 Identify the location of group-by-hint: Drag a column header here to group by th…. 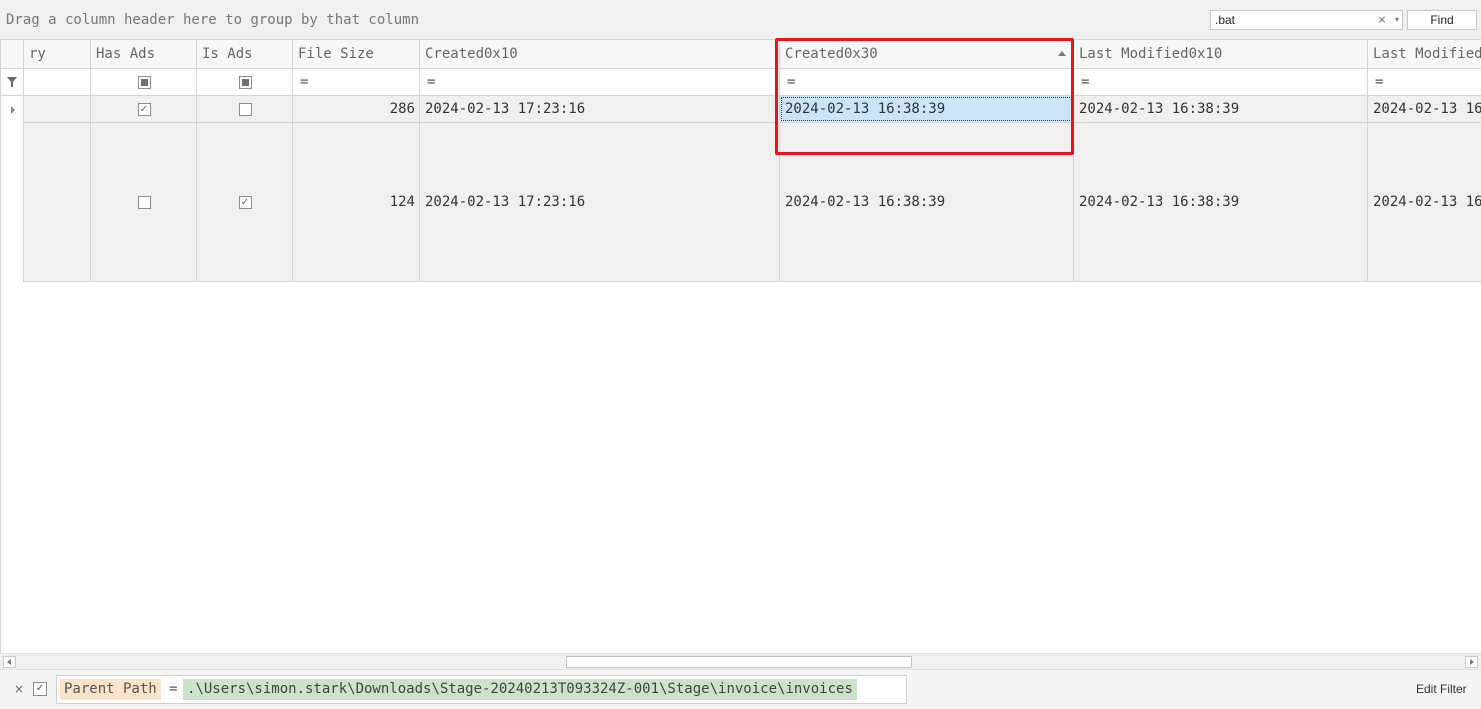
(213, 20).